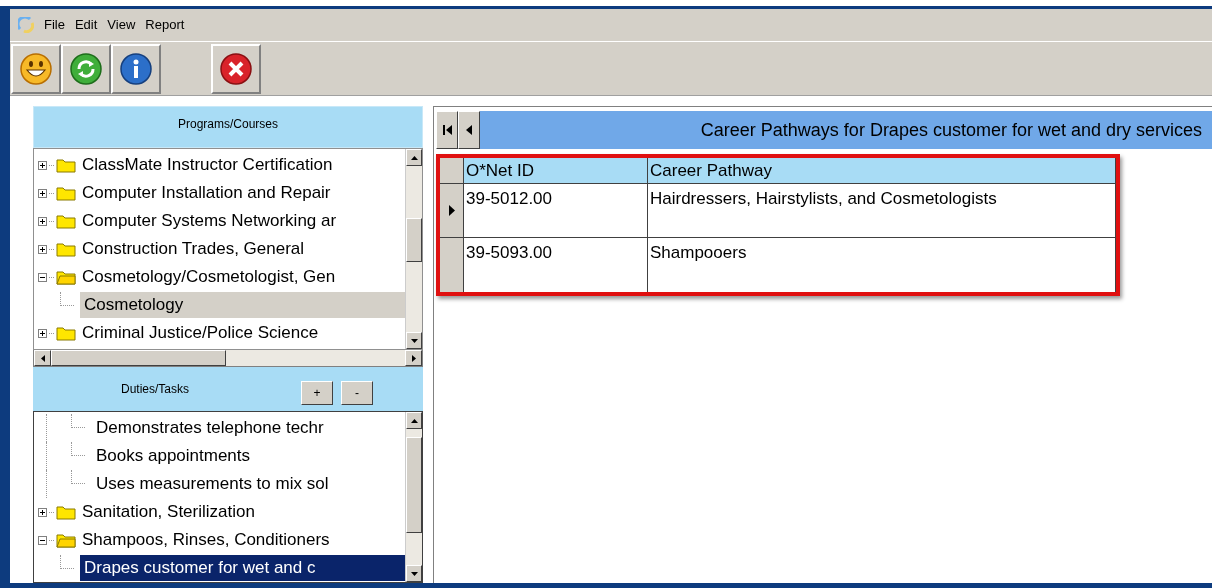 The image size is (1212, 588). I want to click on grid-title: Career Pathways for Drapes customer for wet and dry services, so click(951, 130).